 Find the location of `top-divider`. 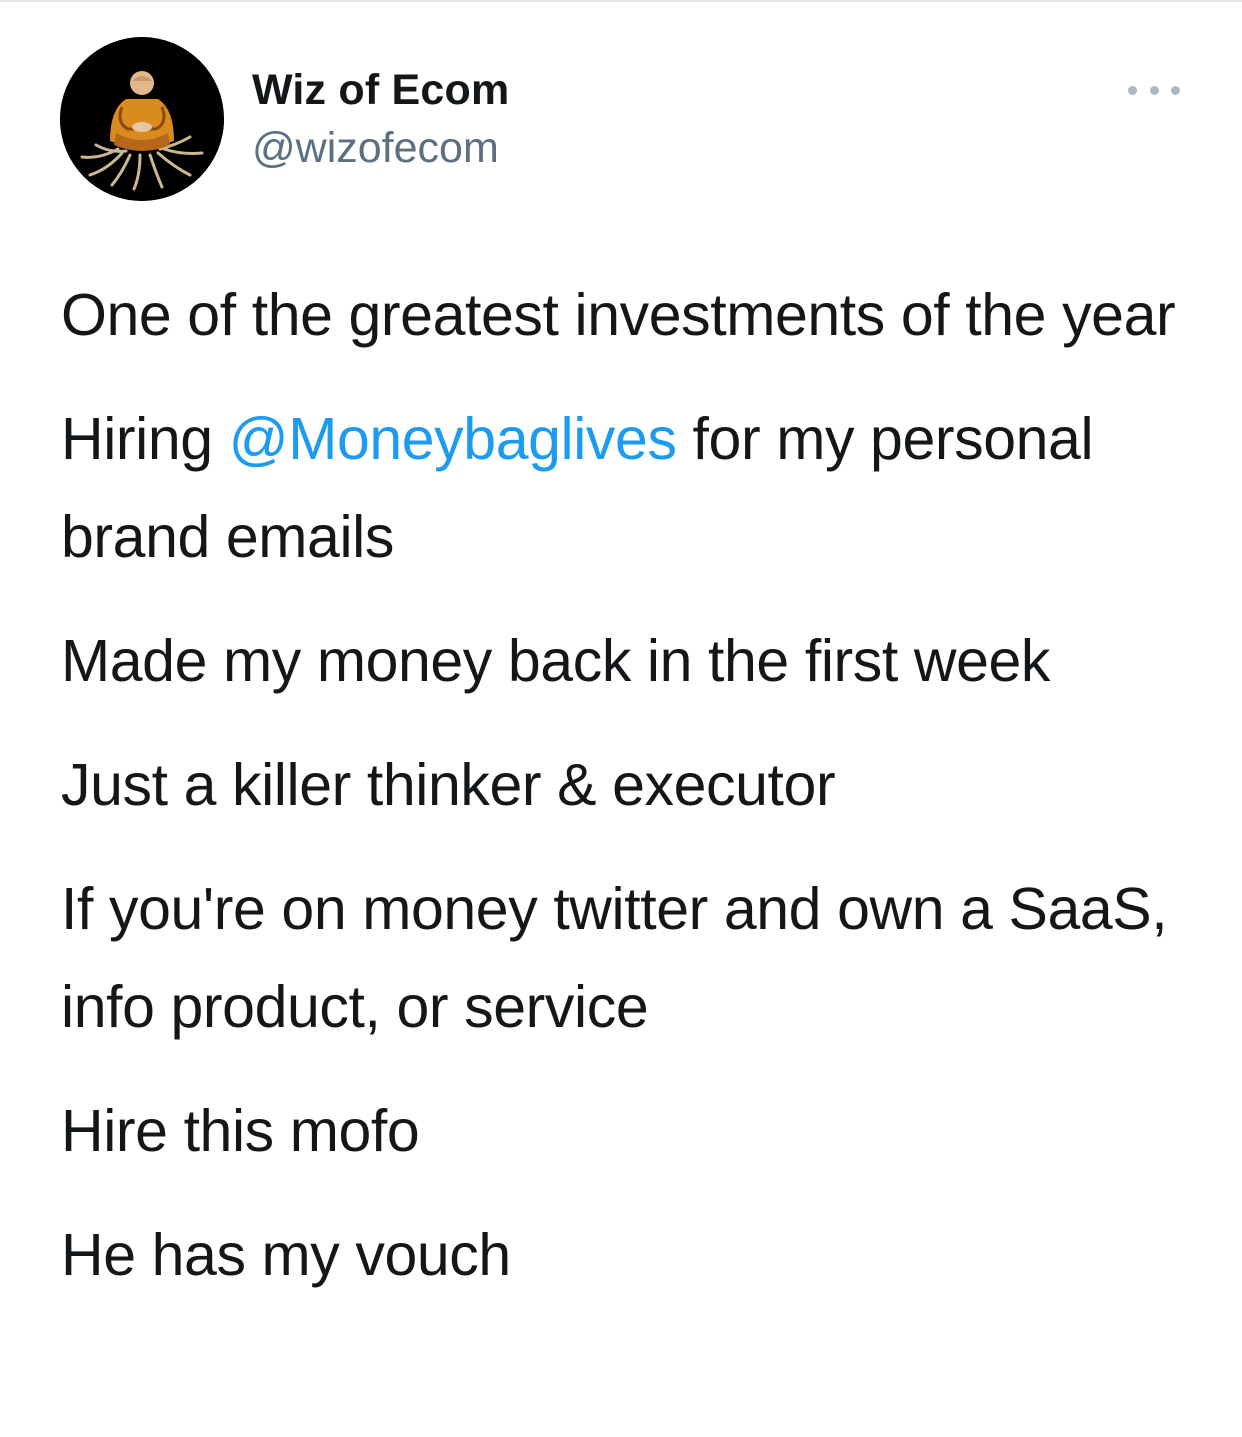

top-divider is located at coordinates (621, 1).